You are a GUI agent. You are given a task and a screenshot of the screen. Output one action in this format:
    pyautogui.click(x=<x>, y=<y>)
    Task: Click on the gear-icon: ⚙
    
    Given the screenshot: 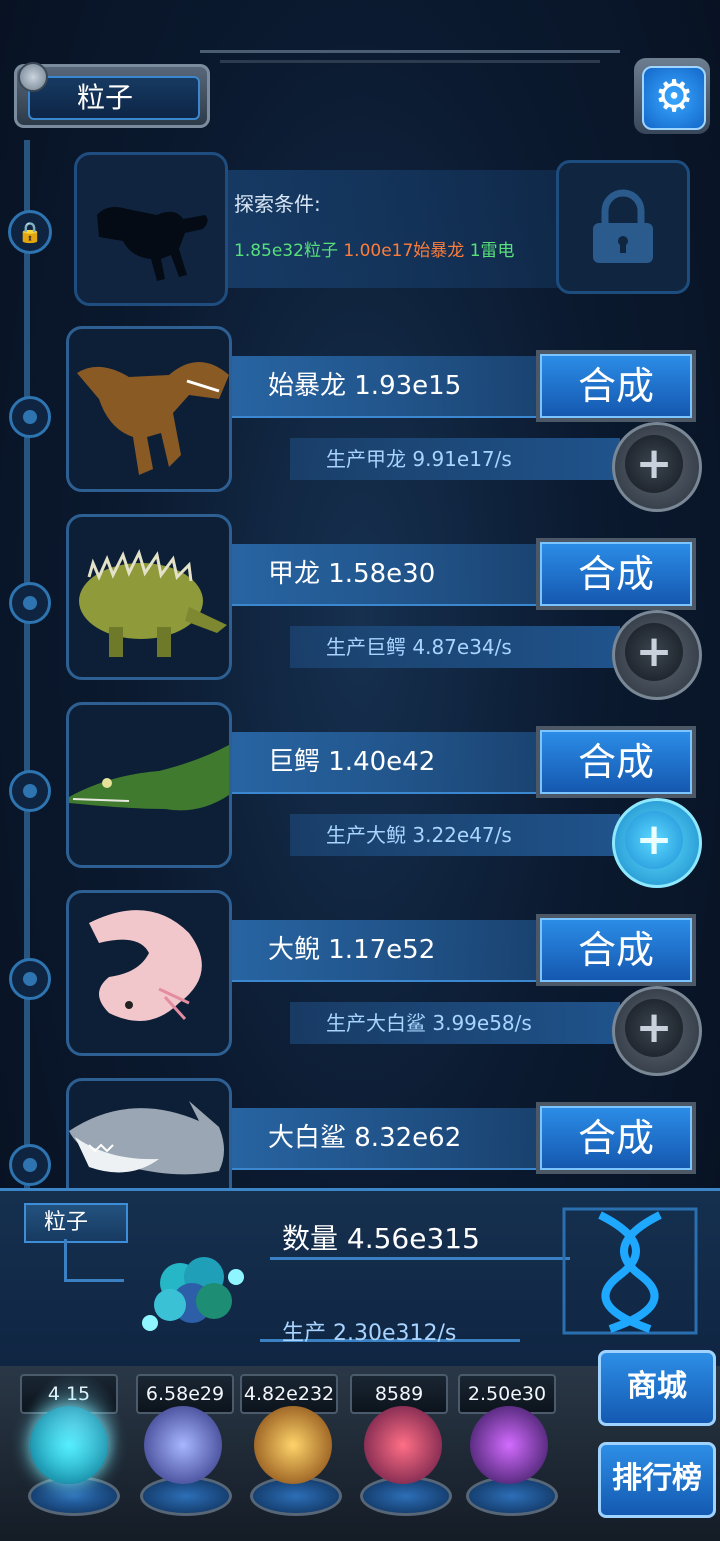 What is the action you would take?
    pyautogui.click(x=674, y=98)
    